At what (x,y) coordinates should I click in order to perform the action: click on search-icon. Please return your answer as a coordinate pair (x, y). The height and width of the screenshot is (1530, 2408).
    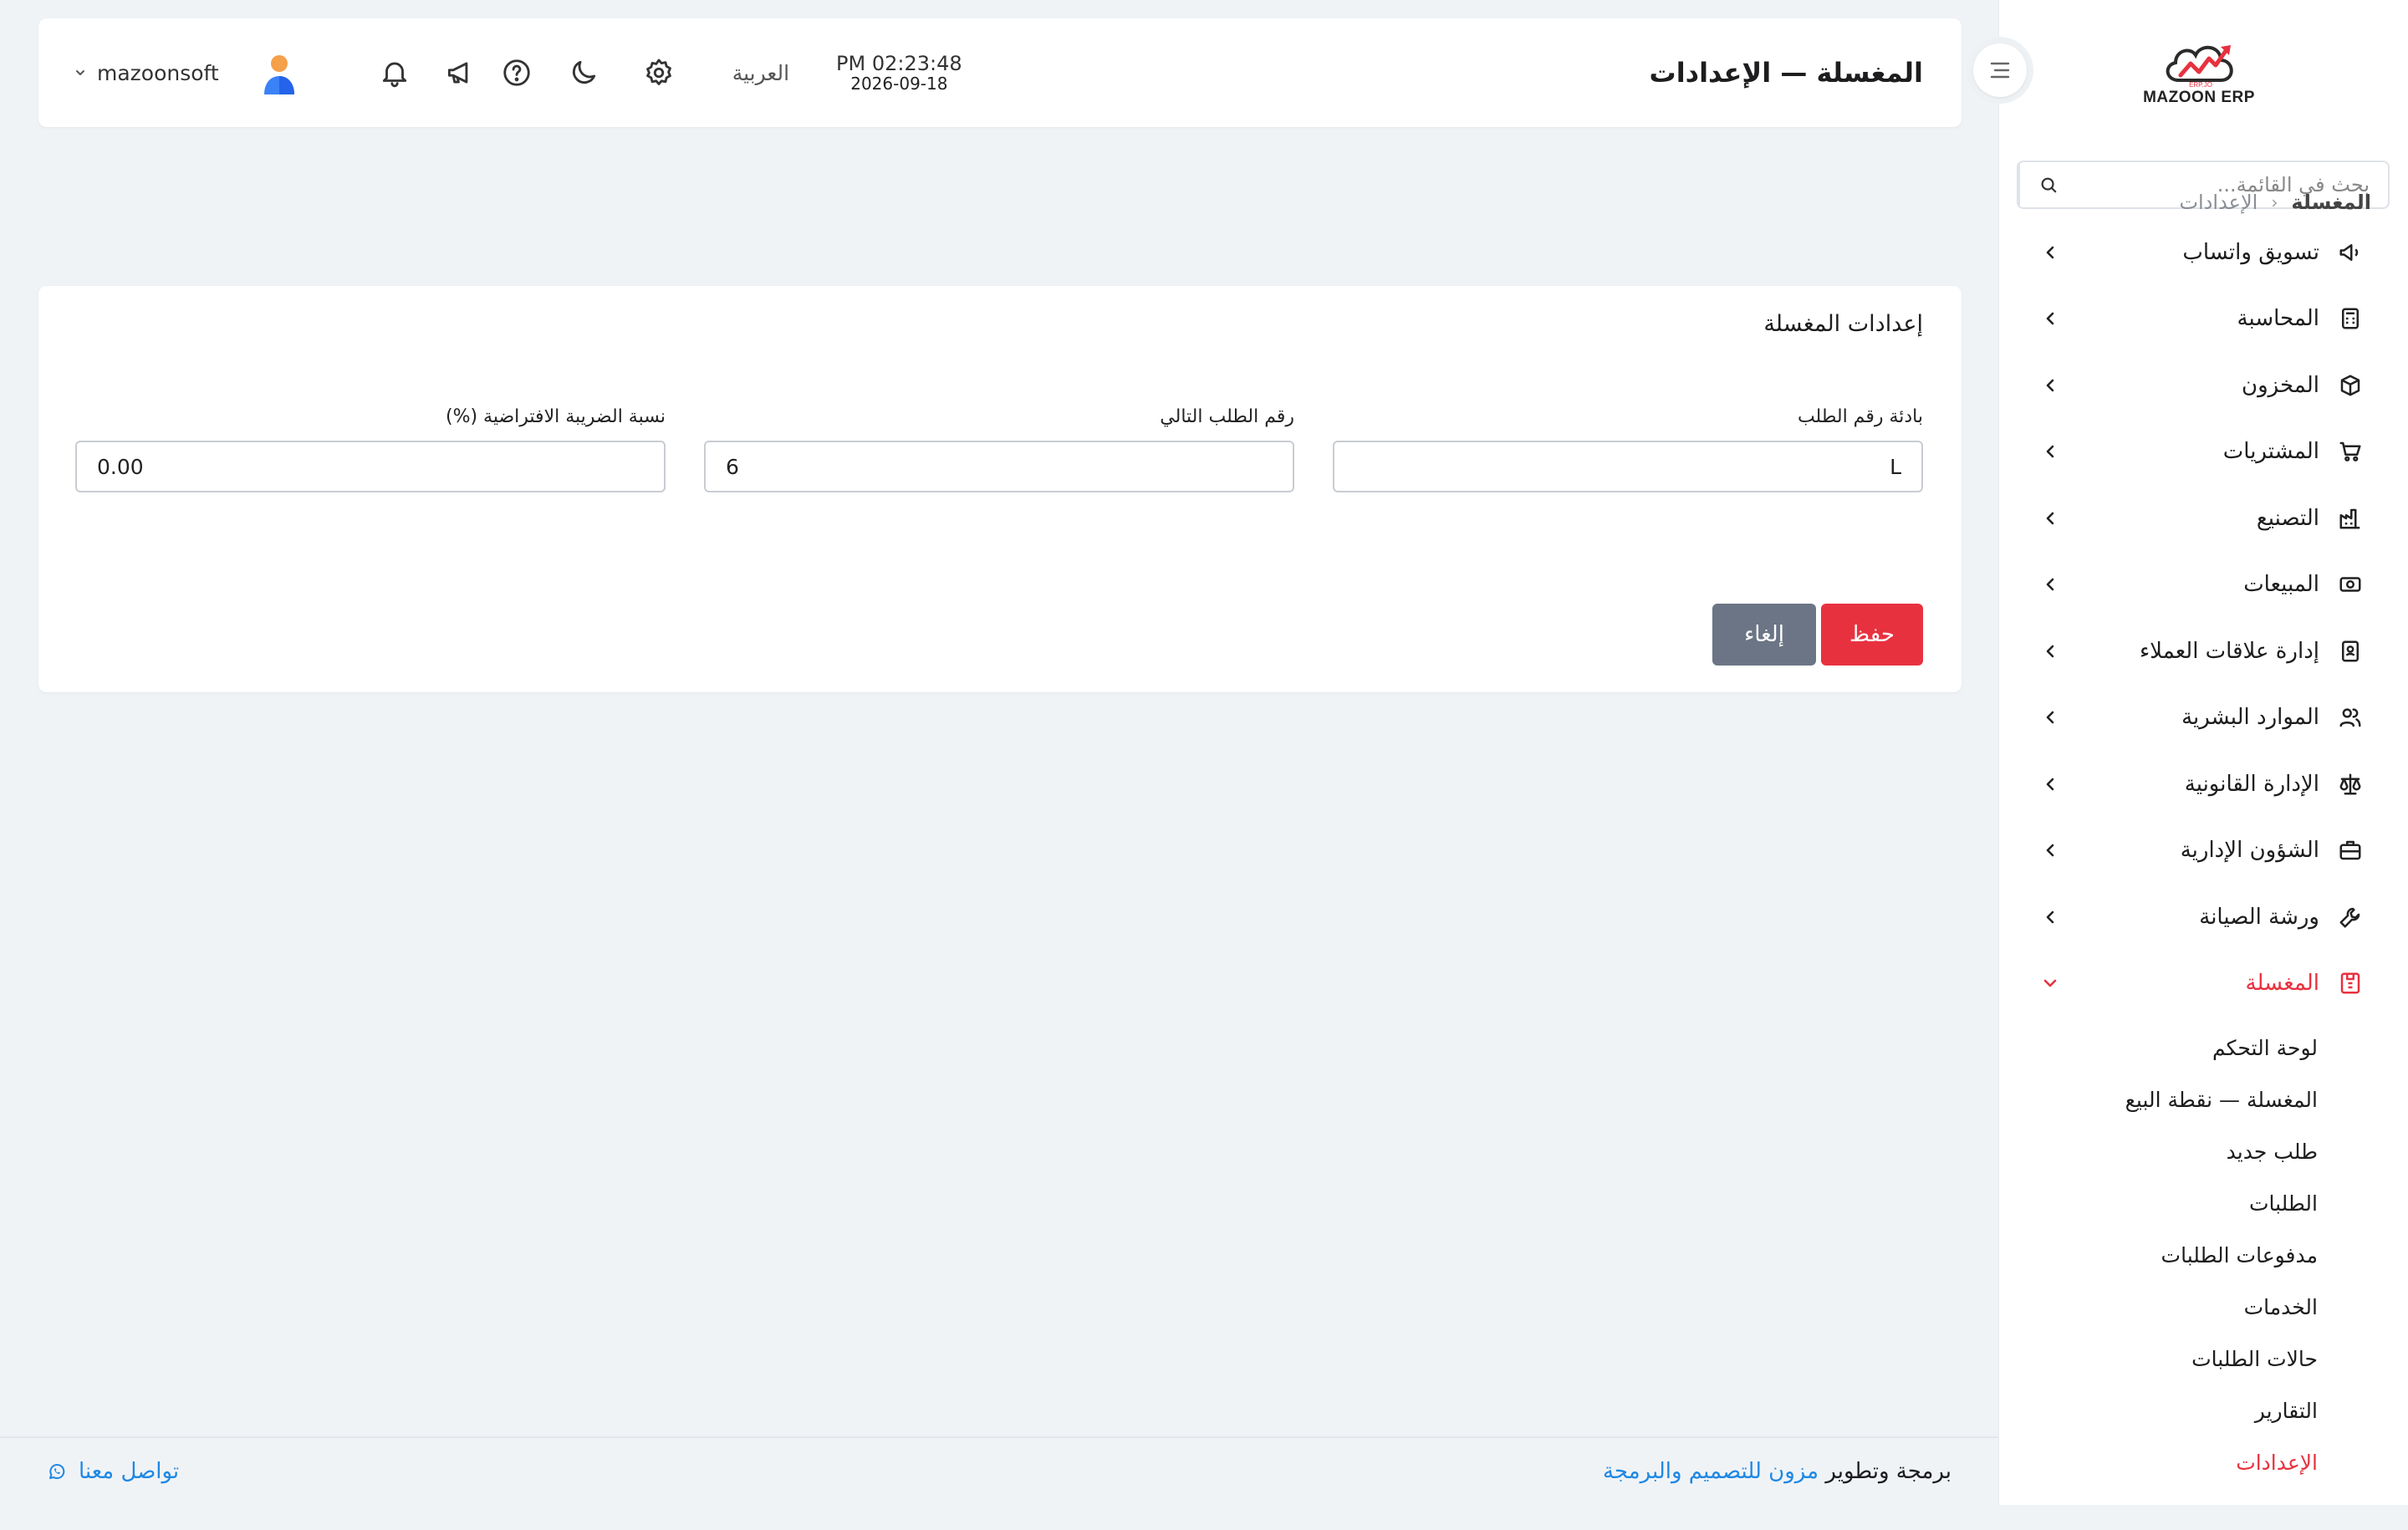
    Looking at the image, I should click on (2048, 184).